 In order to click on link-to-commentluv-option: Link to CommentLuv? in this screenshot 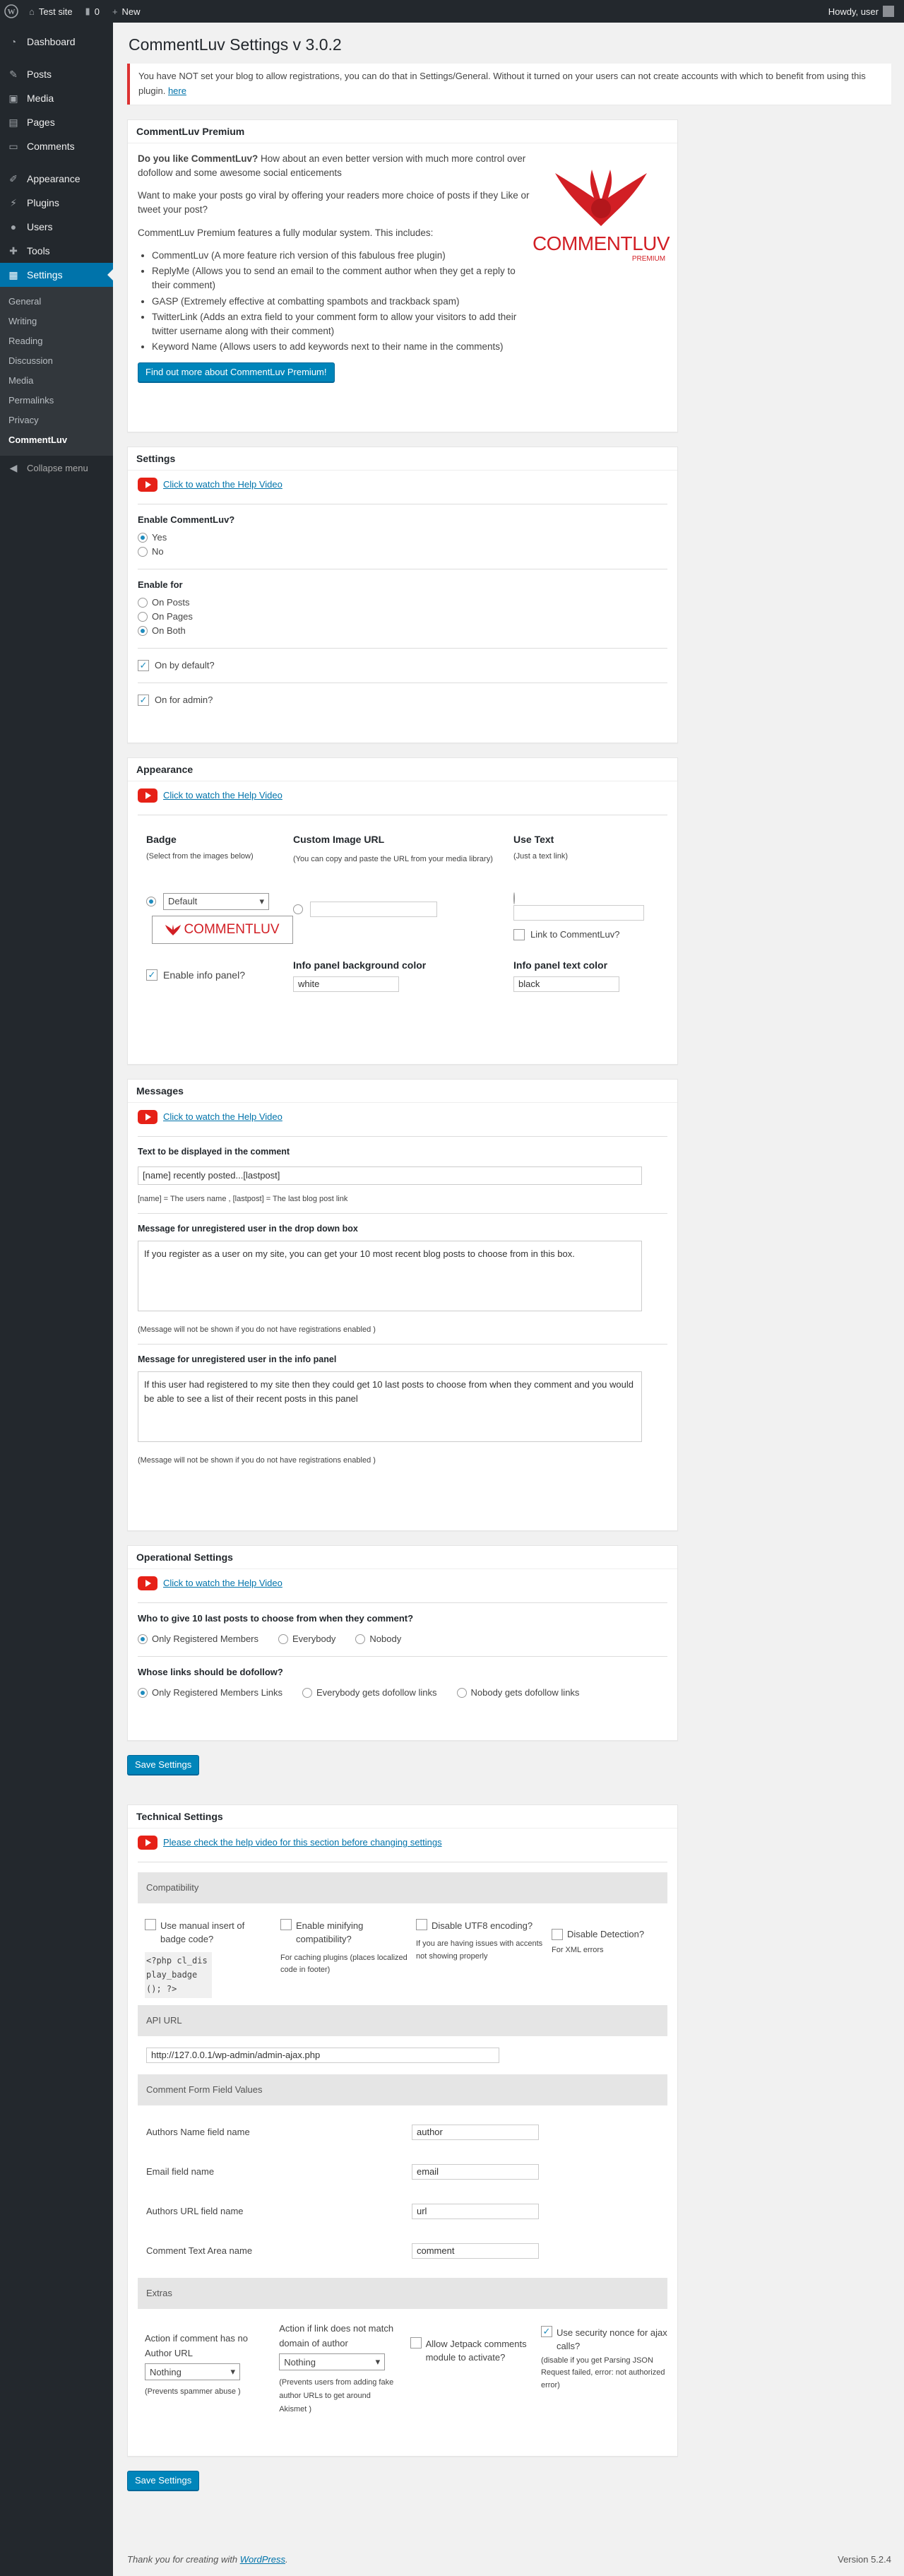, I will do `click(584, 935)`.